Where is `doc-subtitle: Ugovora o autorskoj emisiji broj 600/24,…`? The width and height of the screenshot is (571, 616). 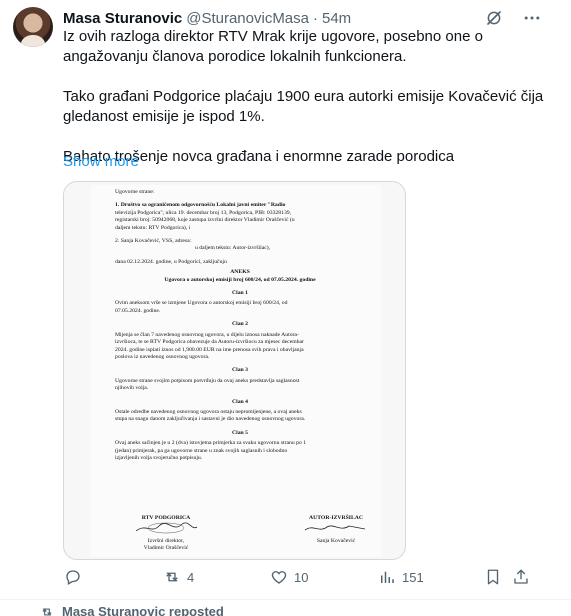
doc-subtitle: Ugovora o autorskoj emisiji broj 600/24,… is located at coordinates (240, 279).